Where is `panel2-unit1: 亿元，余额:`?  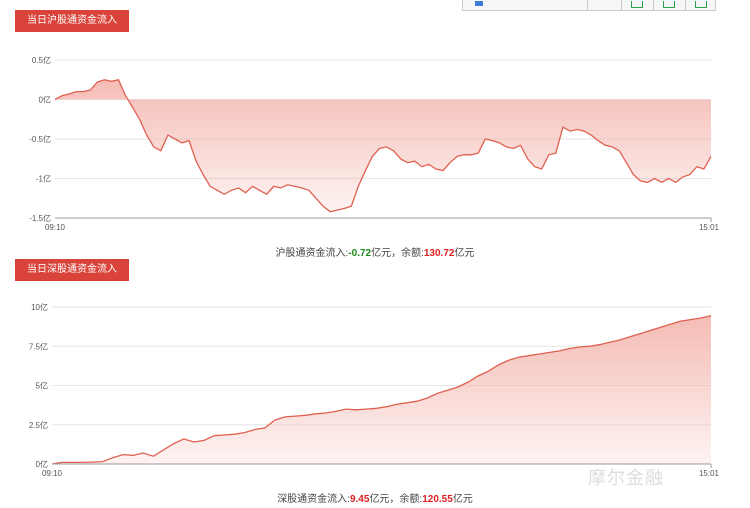 panel2-unit1: 亿元，余额: is located at coordinates (396, 499).